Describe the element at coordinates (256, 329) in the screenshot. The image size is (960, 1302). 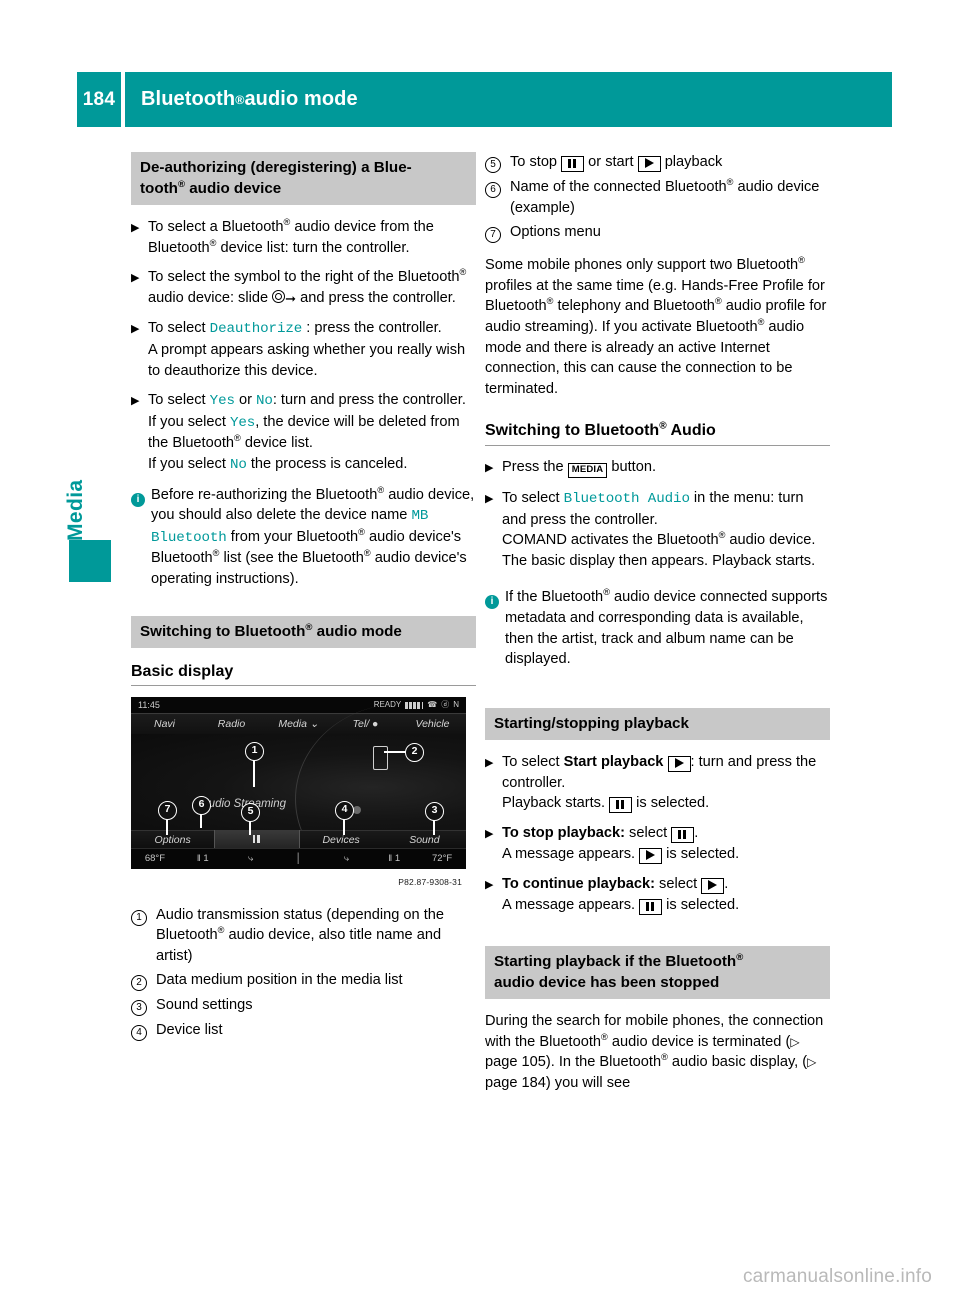
I see `screen-label-deauthorize: Deauthorize` at that location.